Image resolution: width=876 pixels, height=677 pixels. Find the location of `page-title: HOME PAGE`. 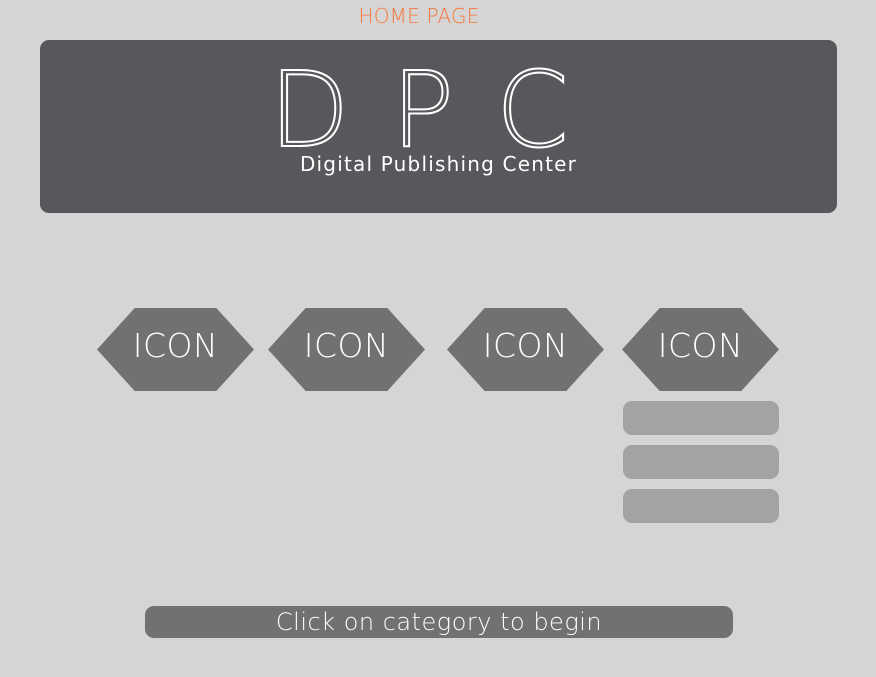

page-title: HOME PAGE is located at coordinates (419, 16).